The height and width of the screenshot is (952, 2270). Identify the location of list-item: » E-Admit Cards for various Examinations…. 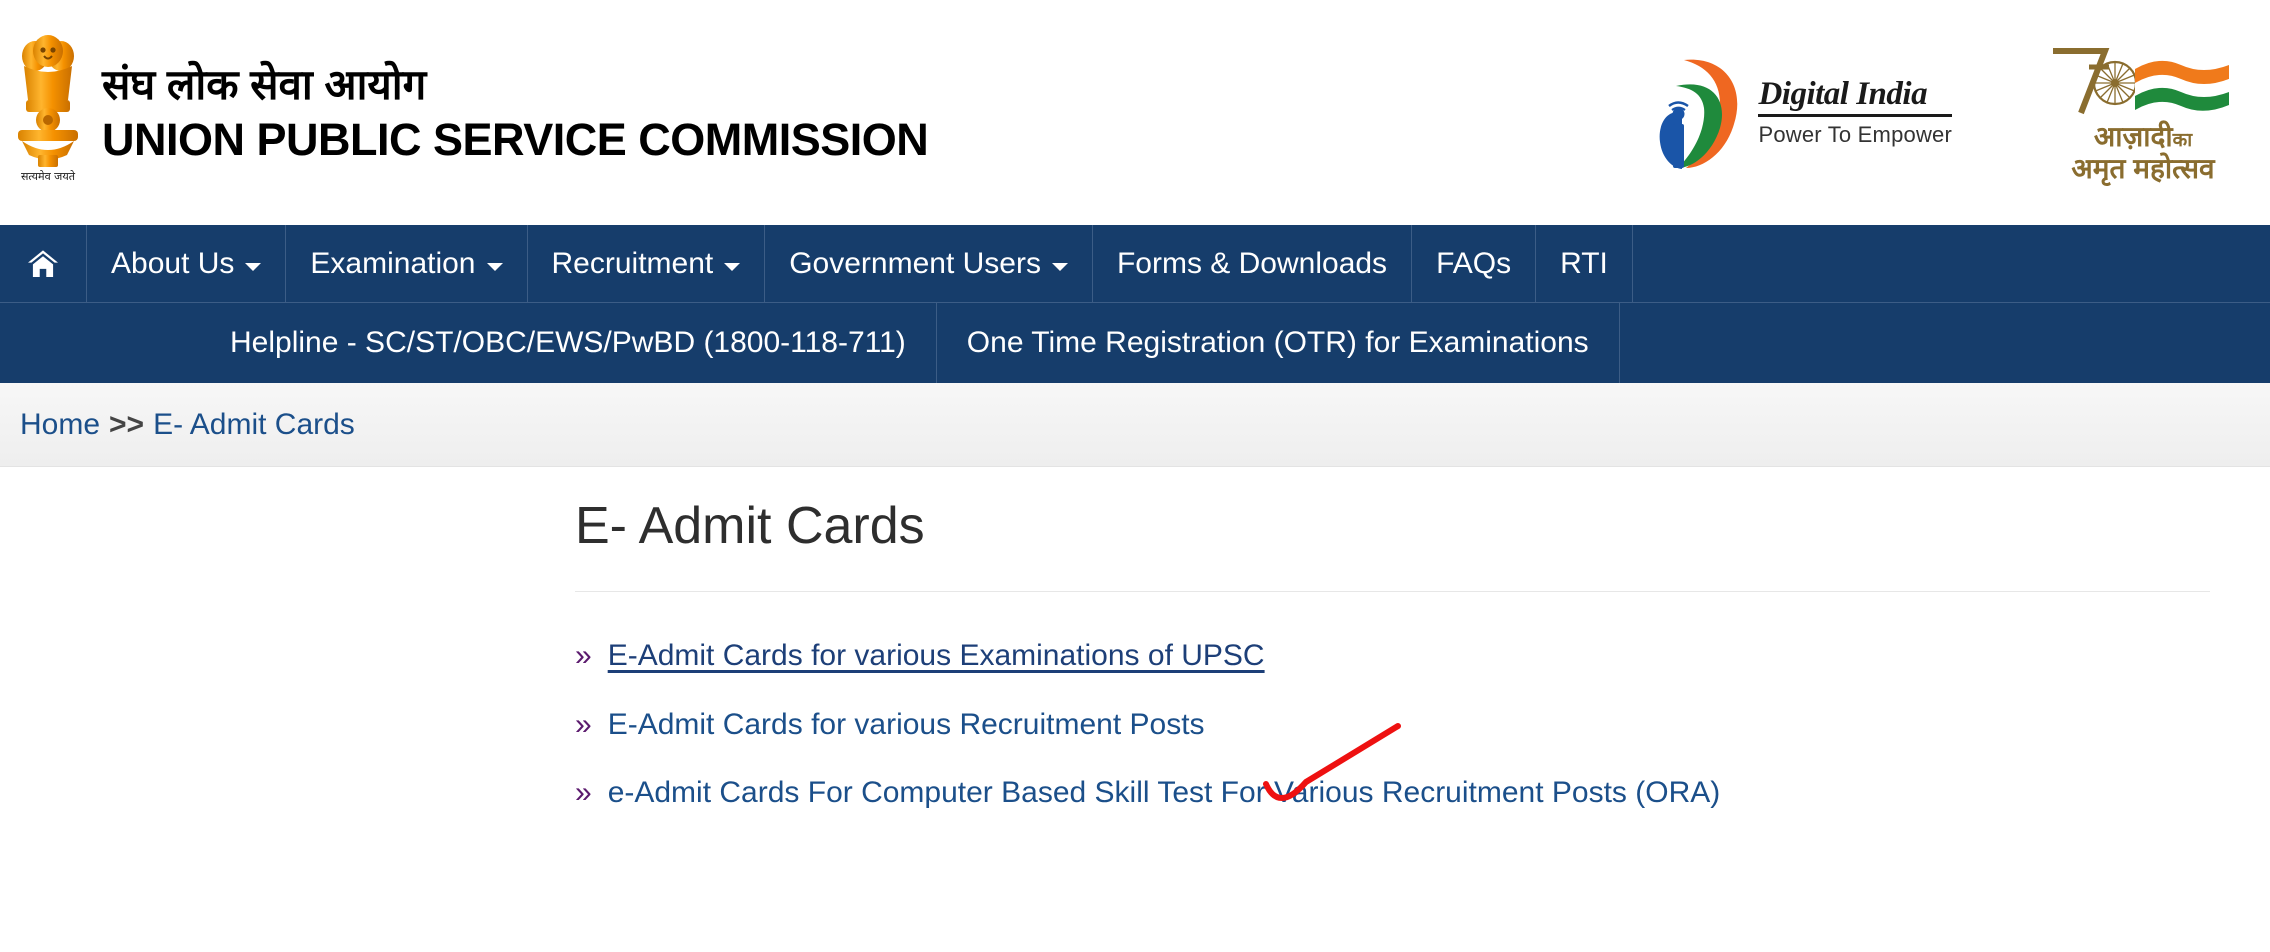
(1395, 656).